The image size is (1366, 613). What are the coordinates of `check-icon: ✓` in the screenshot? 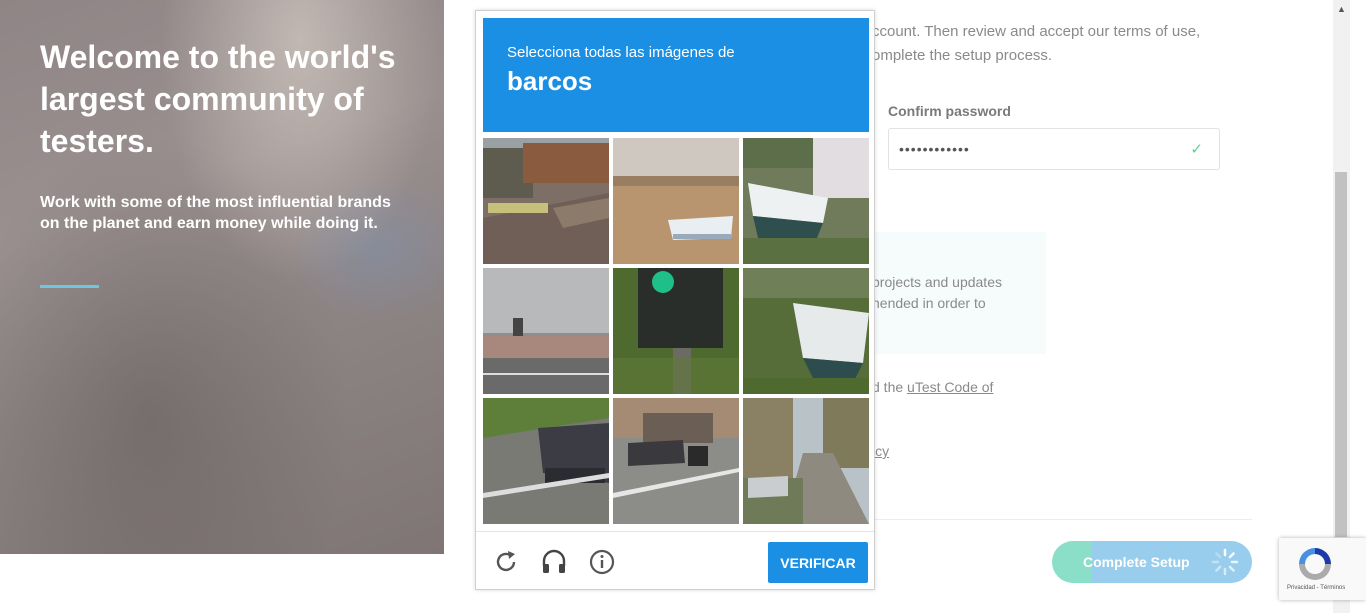 It's located at (1196, 149).